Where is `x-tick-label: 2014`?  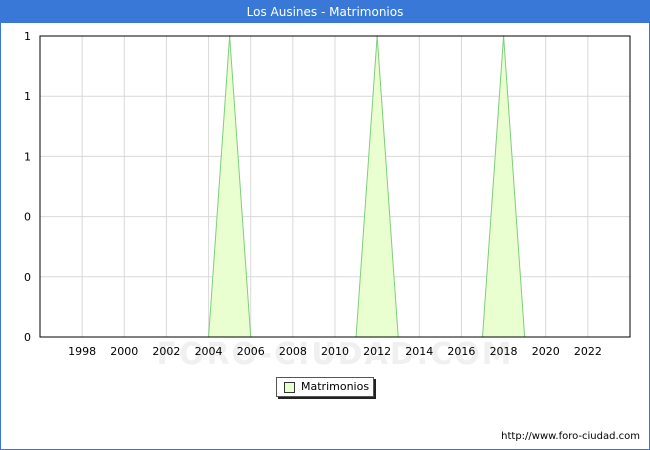 x-tick-label: 2014 is located at coordinates (419, 351).